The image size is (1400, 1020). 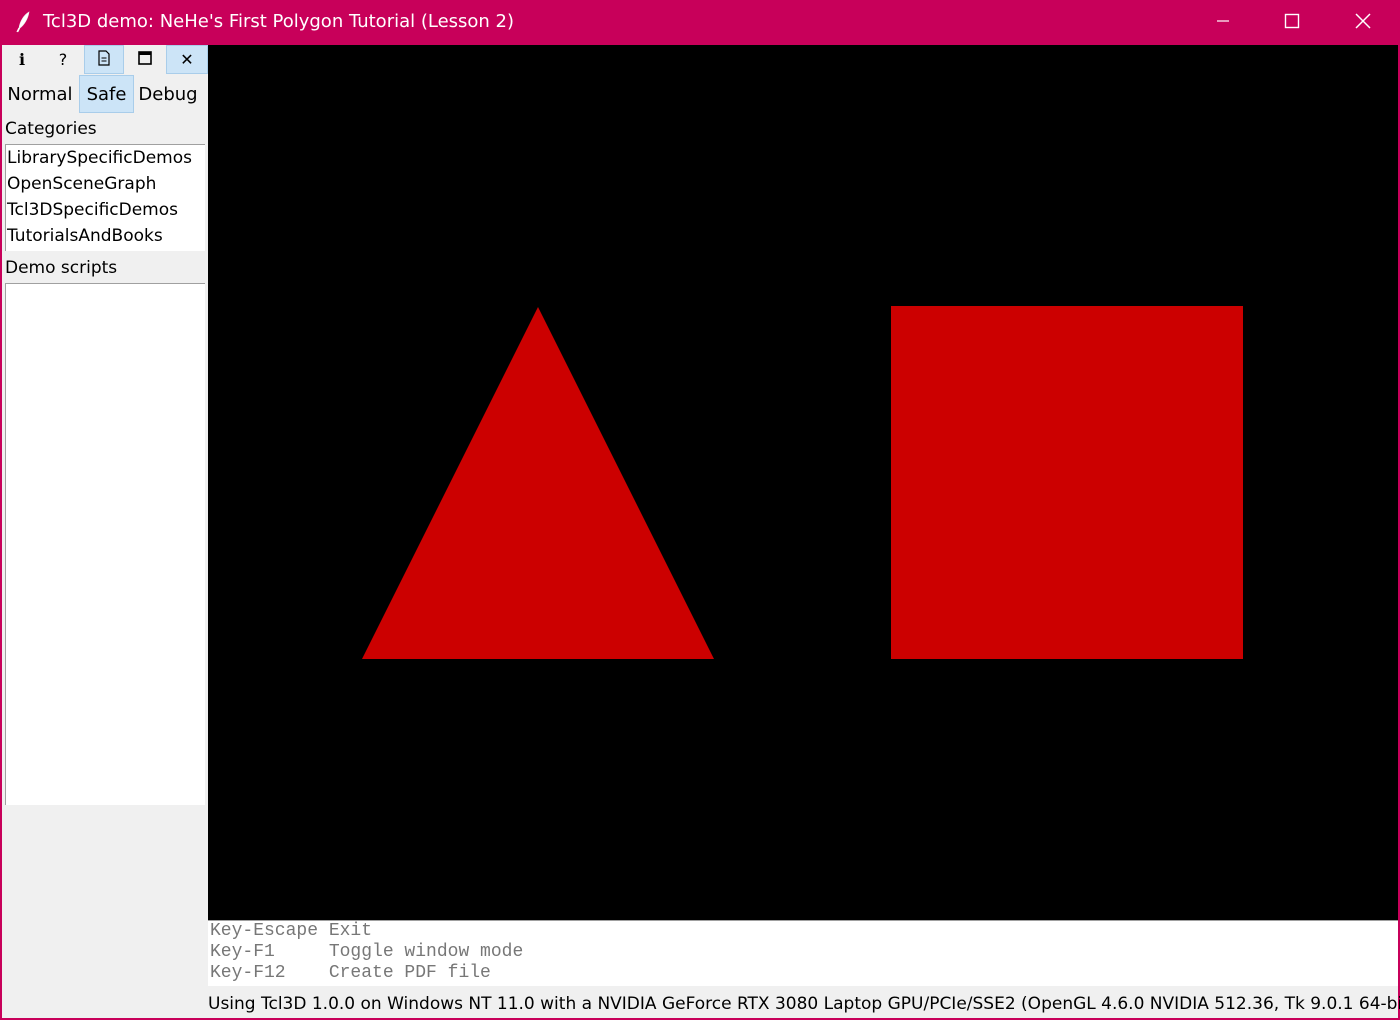 I want to click on minimize-icon, so click(x=1223, y=23).